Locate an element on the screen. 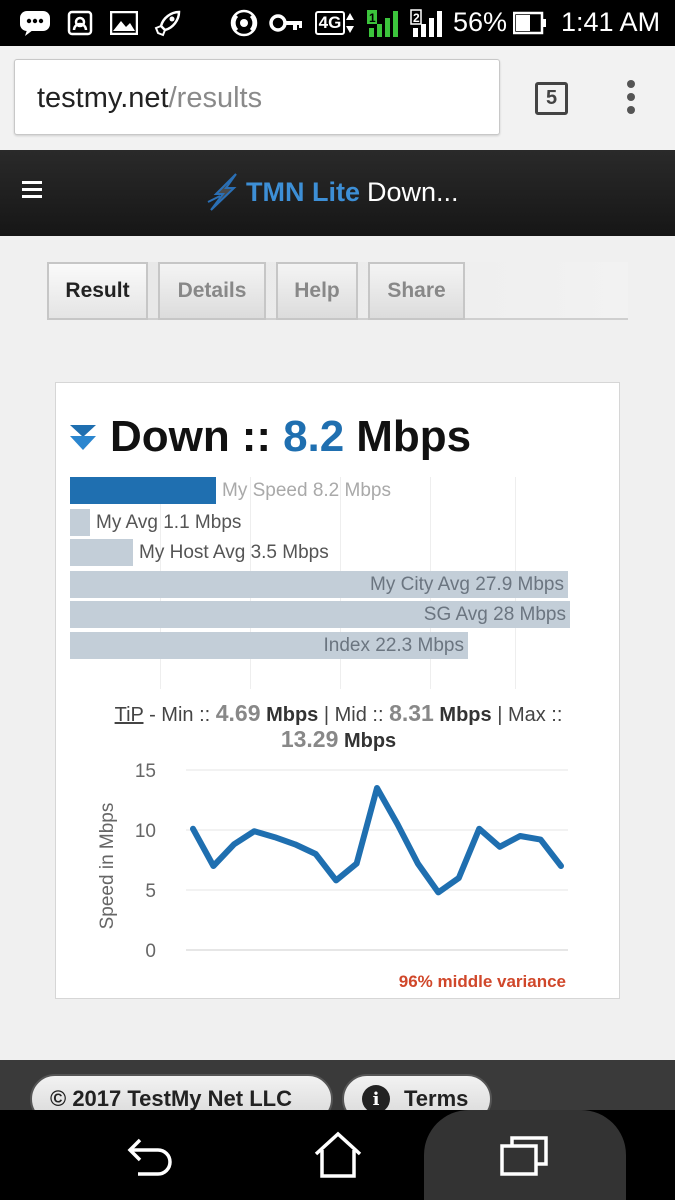  site-brand: TMN Lite is located at coordinates (303, 191).